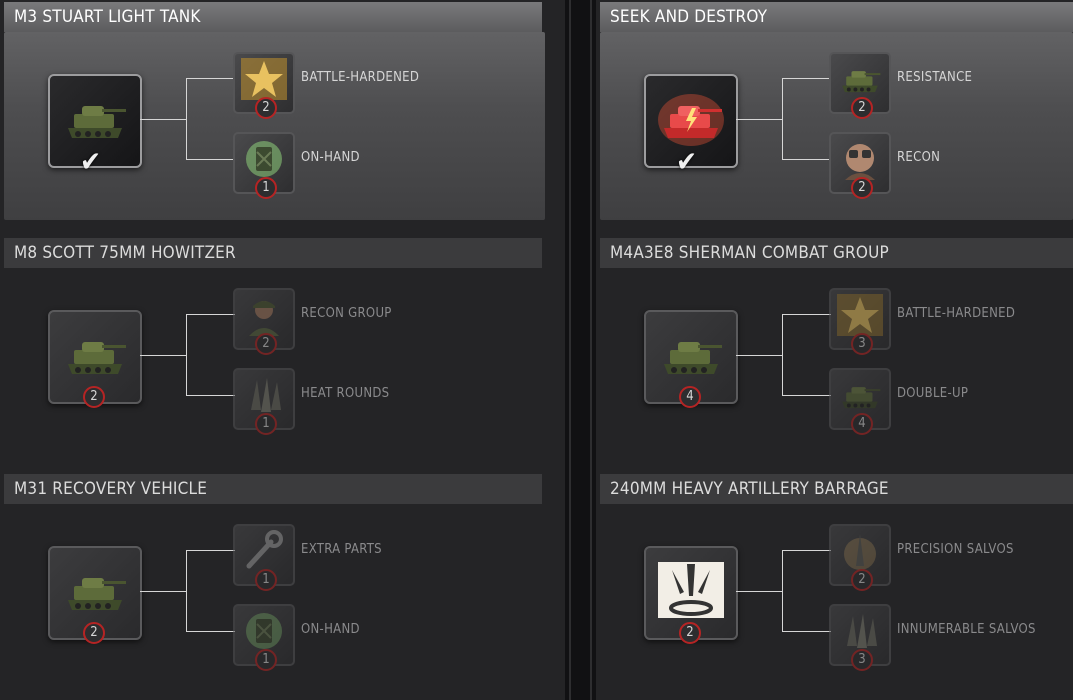 This screenshot has height=700, width=1073. I want to click on unit-card-title: M4A3E8 SHERMAN COMBAT GROUP, so click(836, 253).